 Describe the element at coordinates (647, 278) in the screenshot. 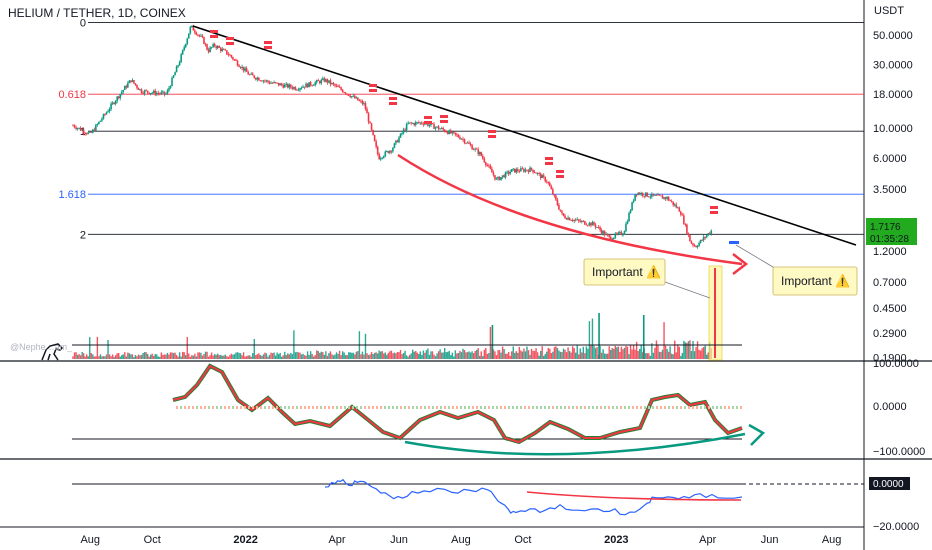

I see `callout-important-left: Important ⚠️` at that location.